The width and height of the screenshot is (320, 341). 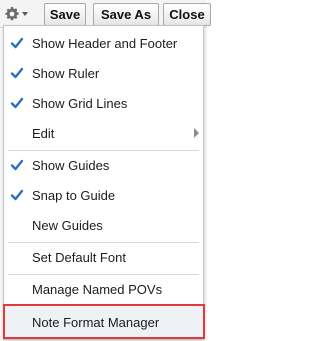 What do you see at coordinates (103, 73) in the screenshot?
I see `menu-item-show-ruler: Show Ruler` at bounding box center [103, 73].